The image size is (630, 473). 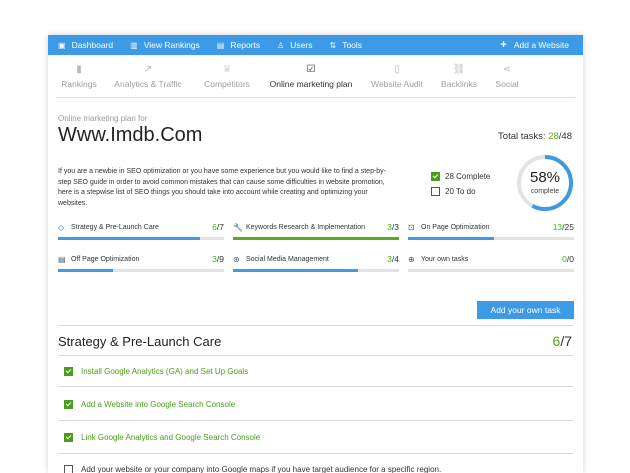 What do you see at coordinates (141, 230) in the screenshot?
I see `category-strategy: ◇ Strategy & Pre-Launch Care 6/7` at bounding box center [141, 230].